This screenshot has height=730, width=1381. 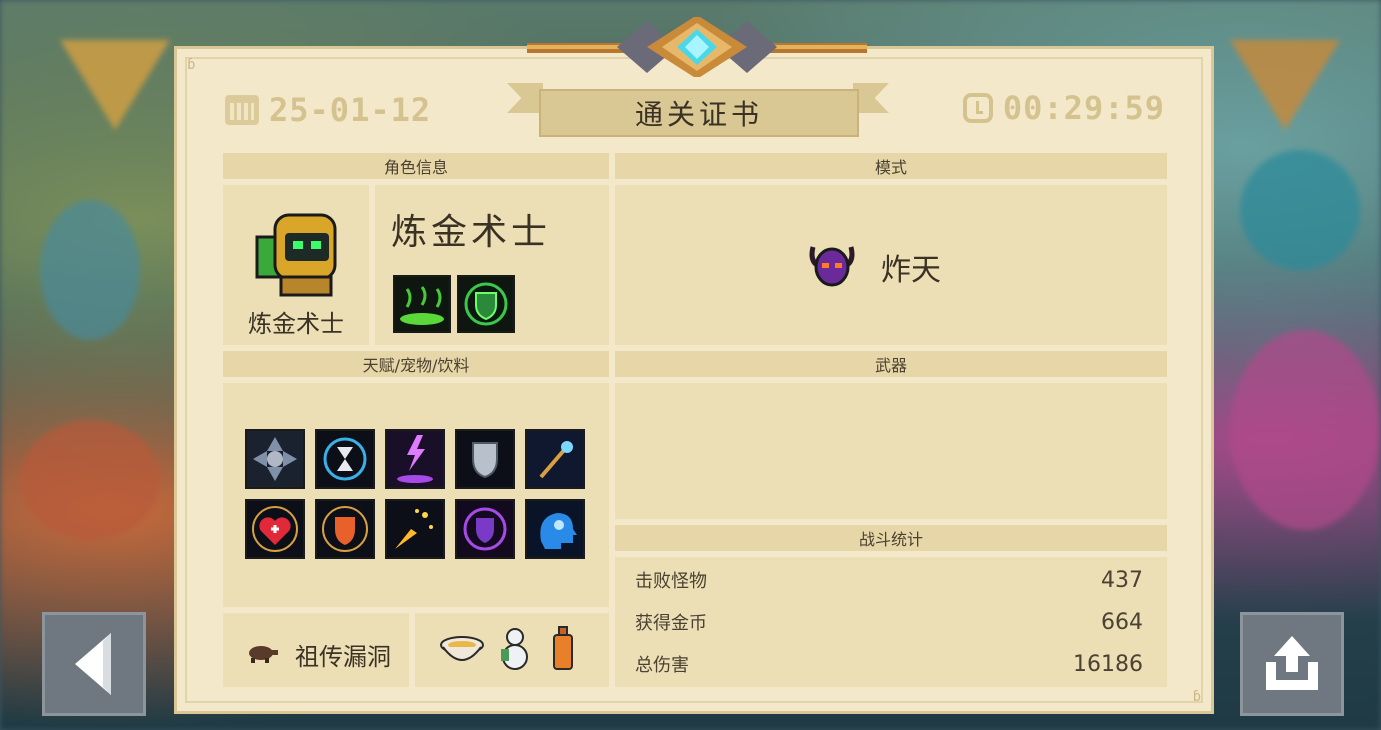 What do you see at coordinates (1122, 580) in the screenshot?
I see `stat-value: 437` at bounding box center [1122, 580].